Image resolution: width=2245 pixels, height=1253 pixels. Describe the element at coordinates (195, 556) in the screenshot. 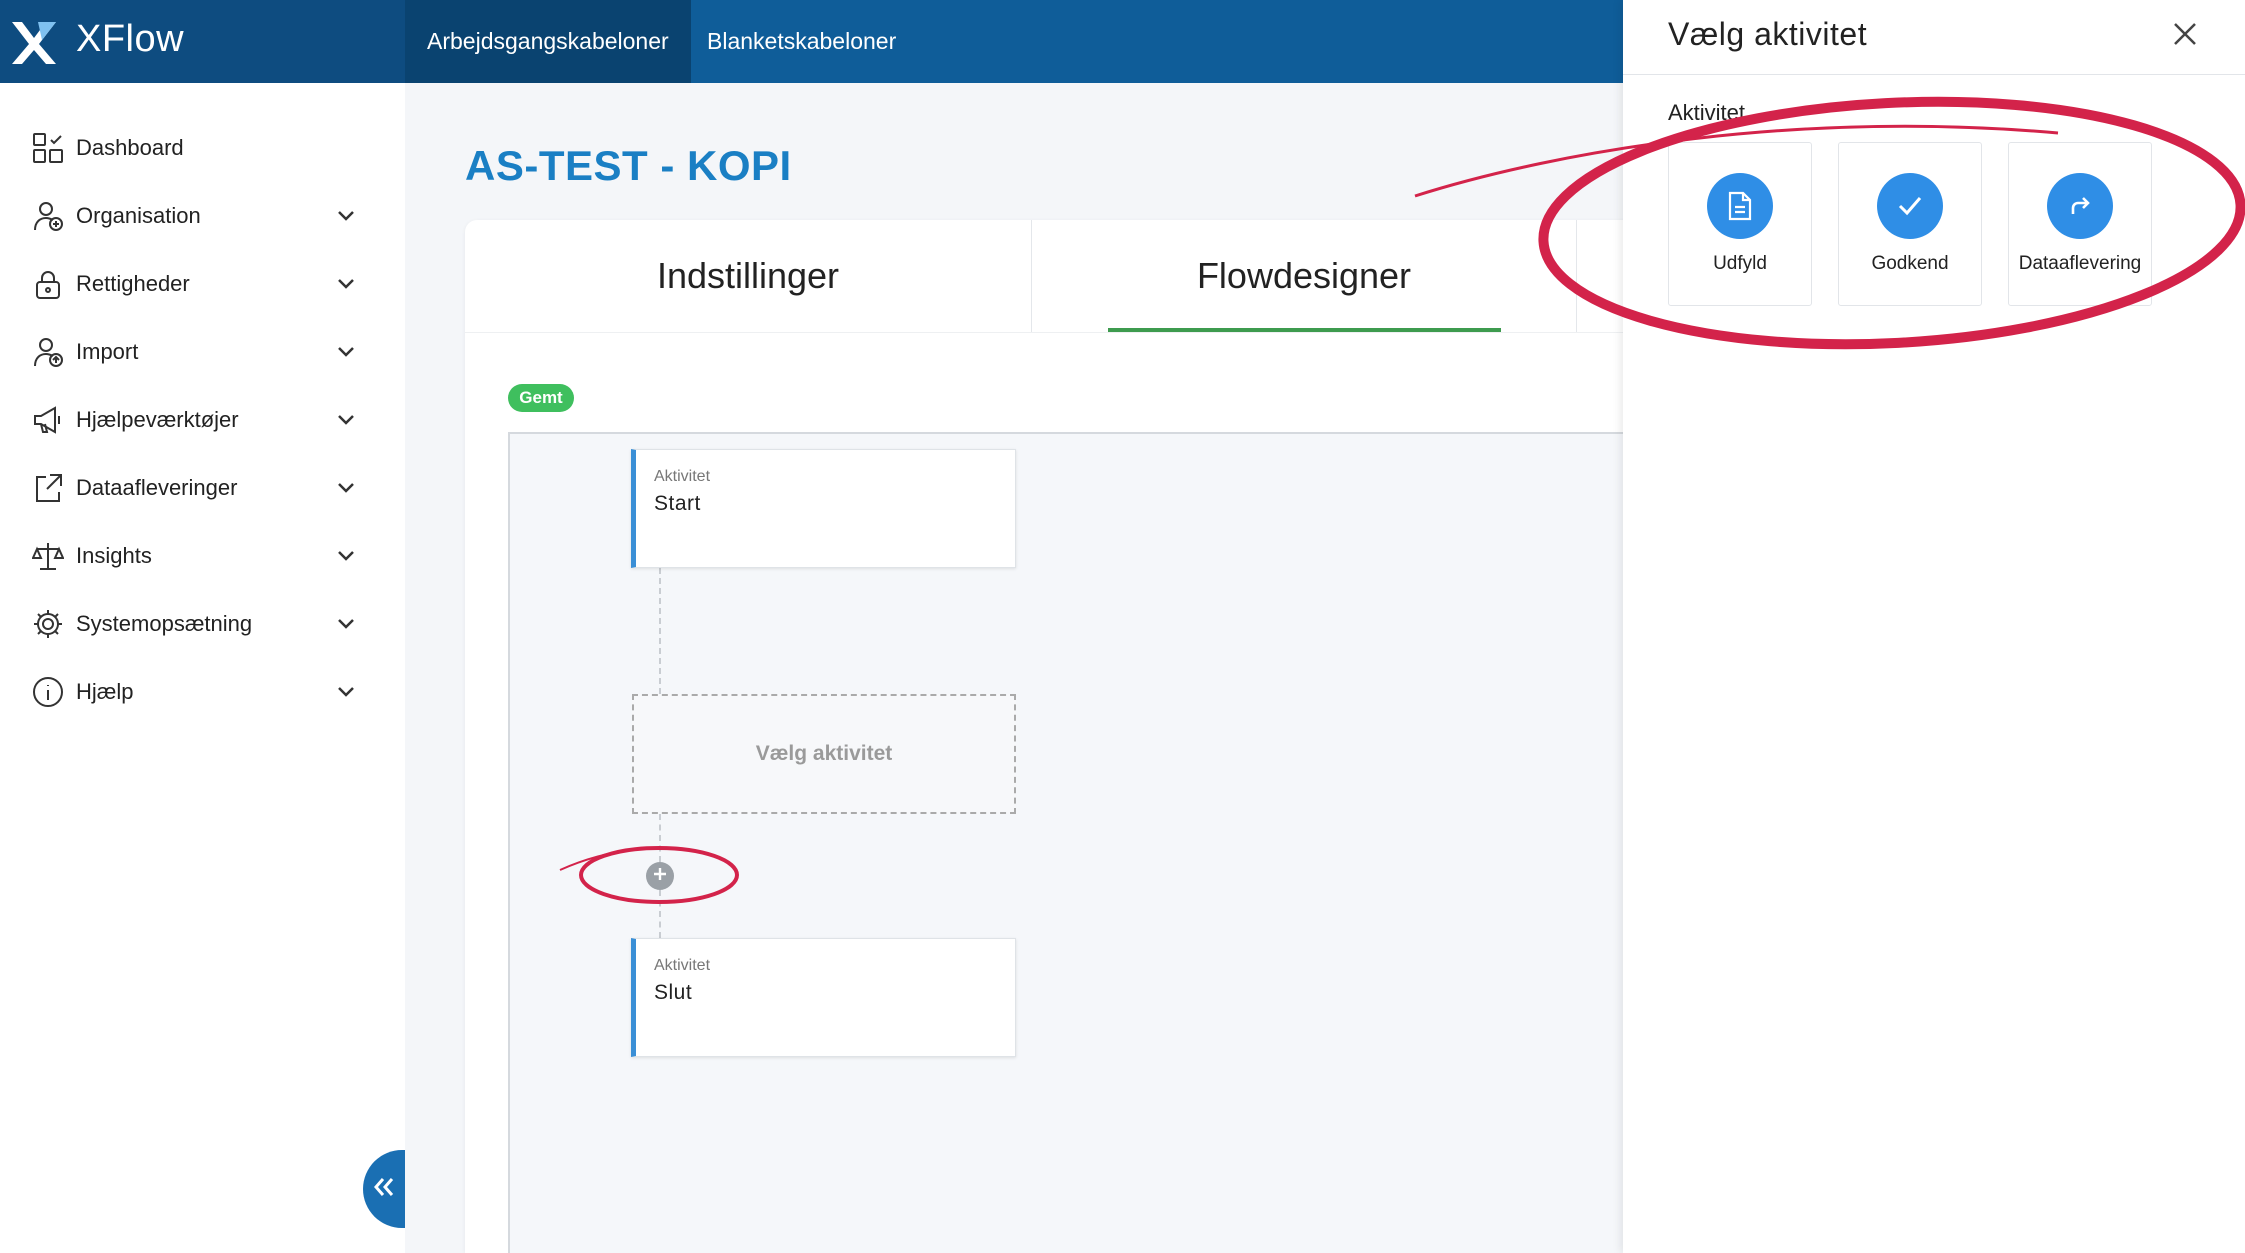

I see `sidebar-item-insights: Insights` at that location.